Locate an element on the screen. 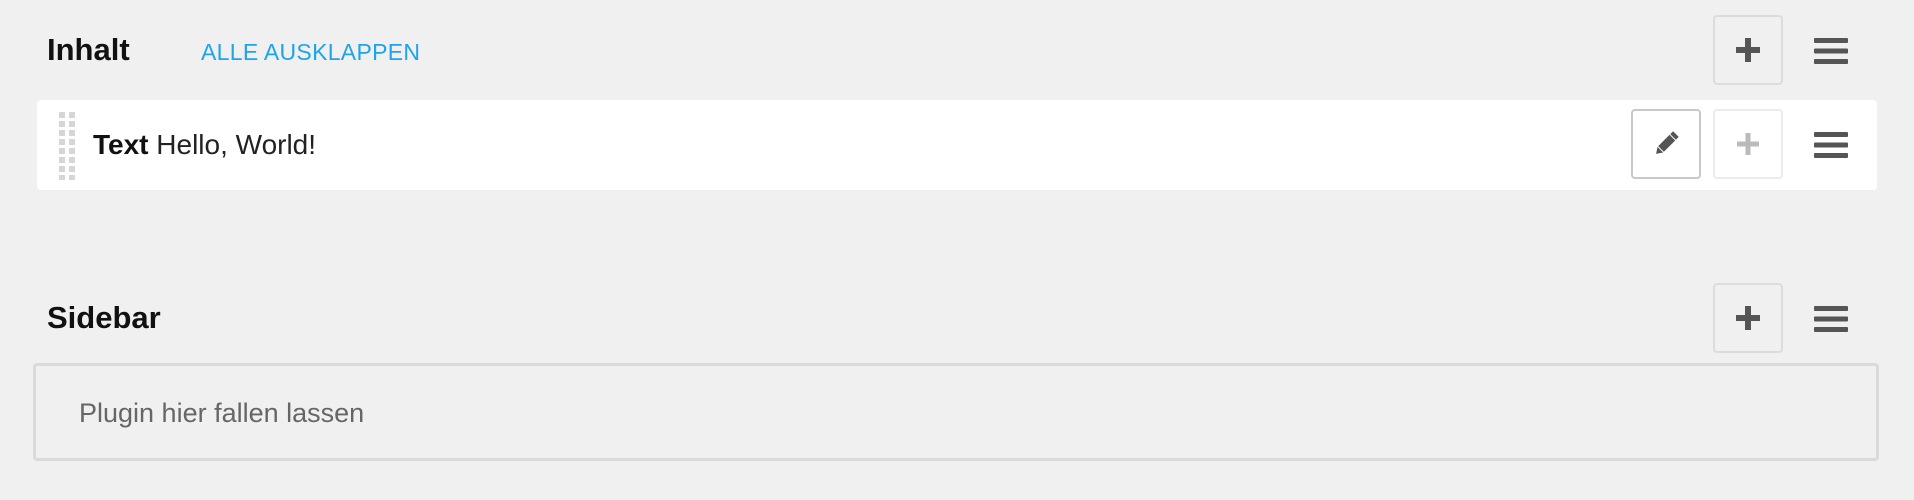 This screenshot has width=1914, height=500. section-title: Inhalt is located at coordinates (88, 49).